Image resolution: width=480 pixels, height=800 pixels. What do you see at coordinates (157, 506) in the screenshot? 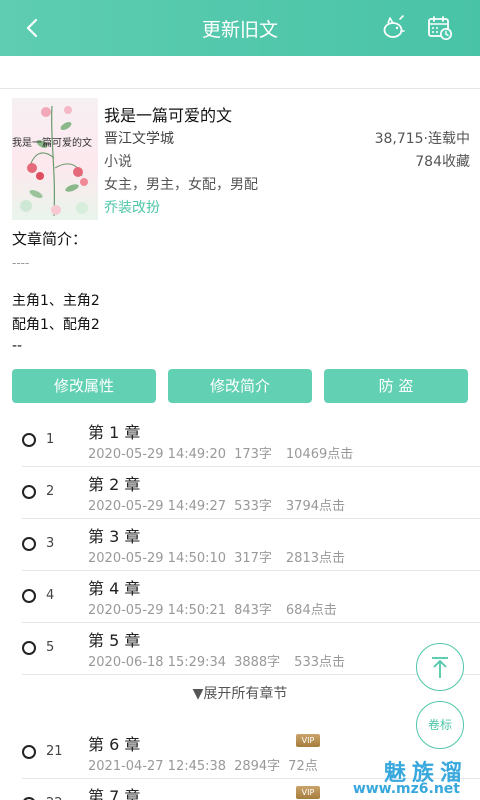
I see `chapter-datetime: 2020-05-29 14:49:27` at bounding box center [157, 506].